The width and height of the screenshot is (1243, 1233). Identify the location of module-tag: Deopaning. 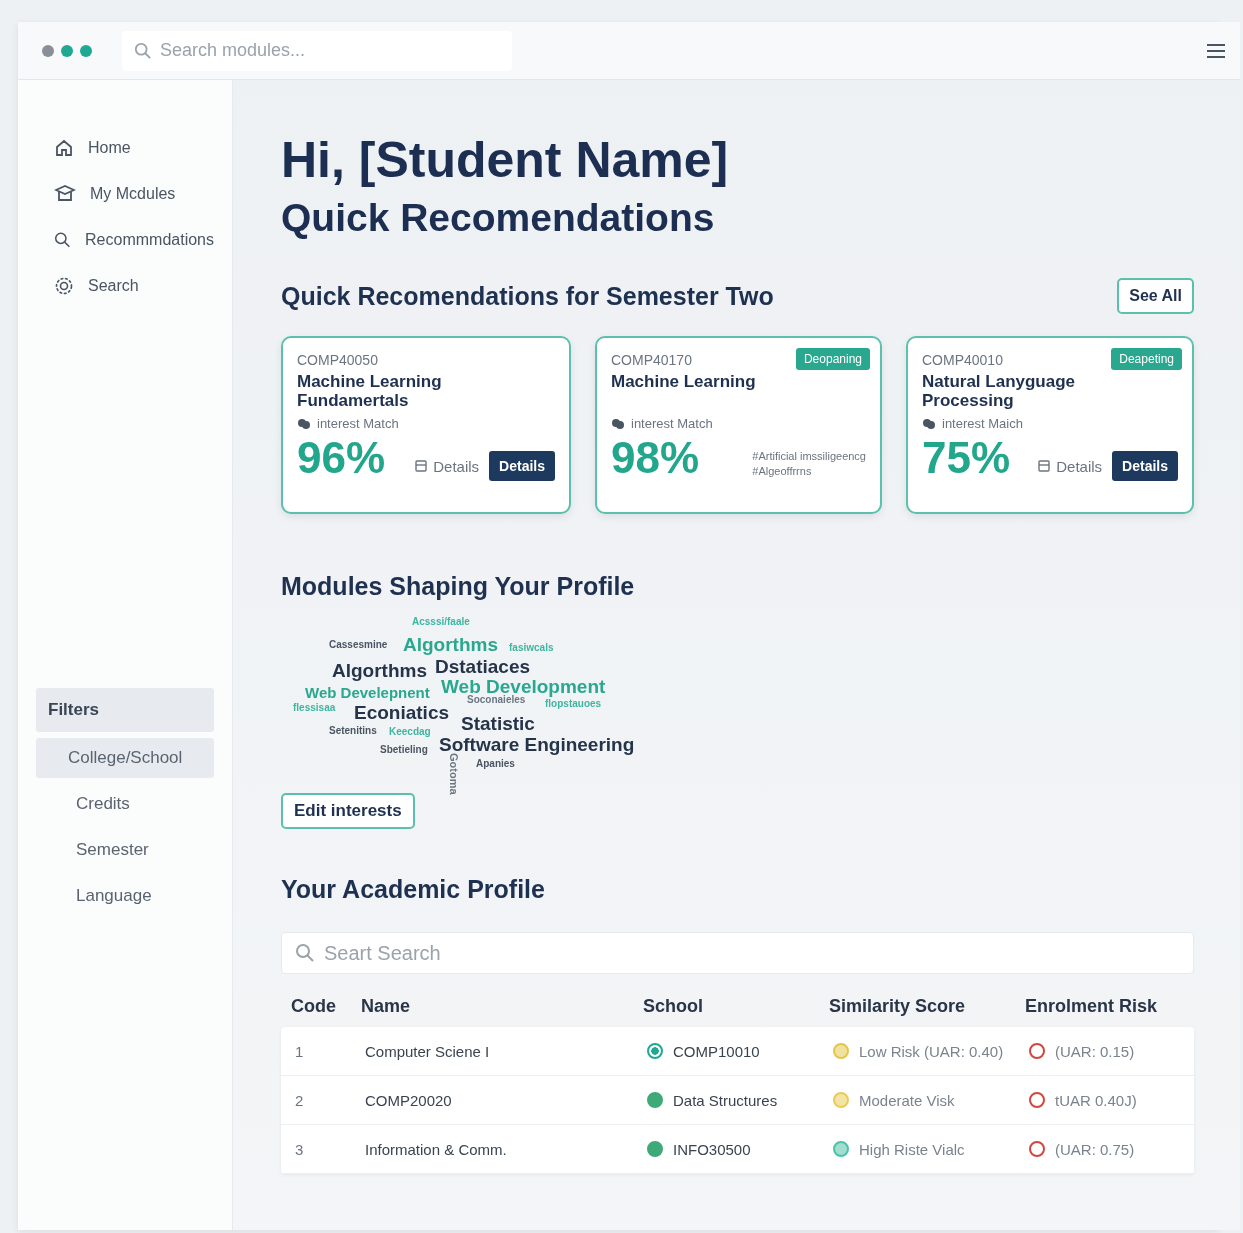
(832, 359).